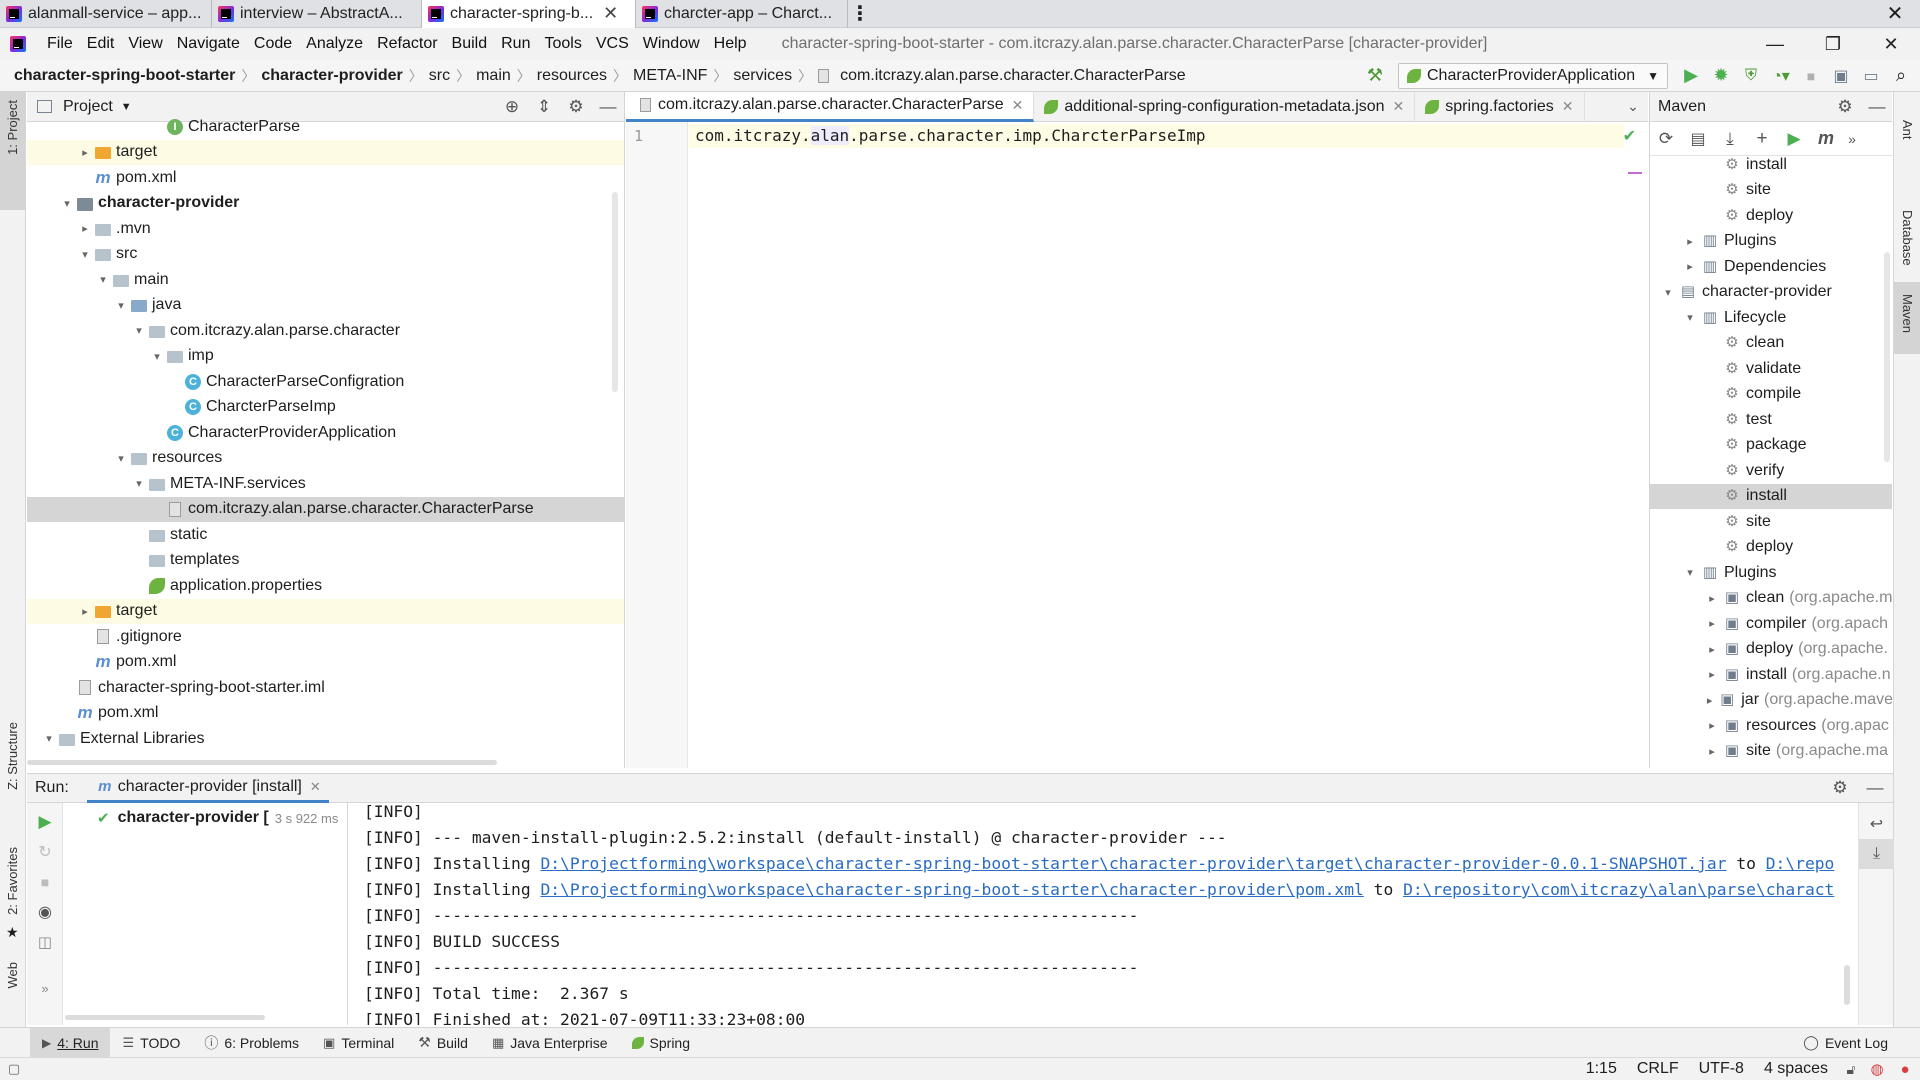 Image resolution: width=1920 pixels, height=1080 pixels. I want to click on tree-item: I CharacterParse, so click(325, 126).